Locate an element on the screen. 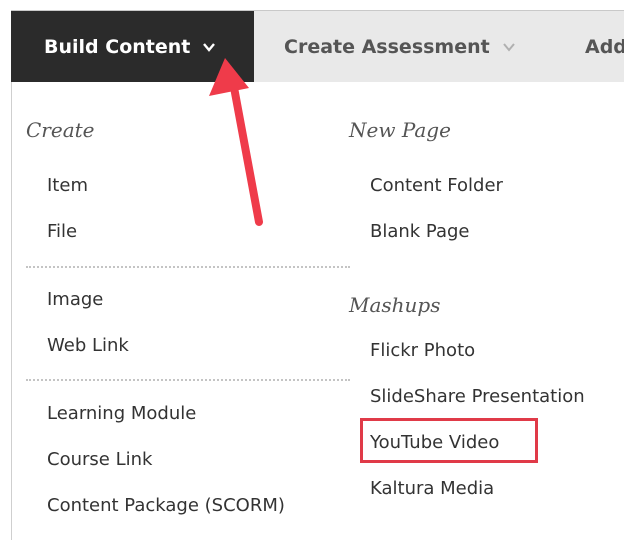  menu-item-course-link: Course Link is located at coordinates (99, 459).